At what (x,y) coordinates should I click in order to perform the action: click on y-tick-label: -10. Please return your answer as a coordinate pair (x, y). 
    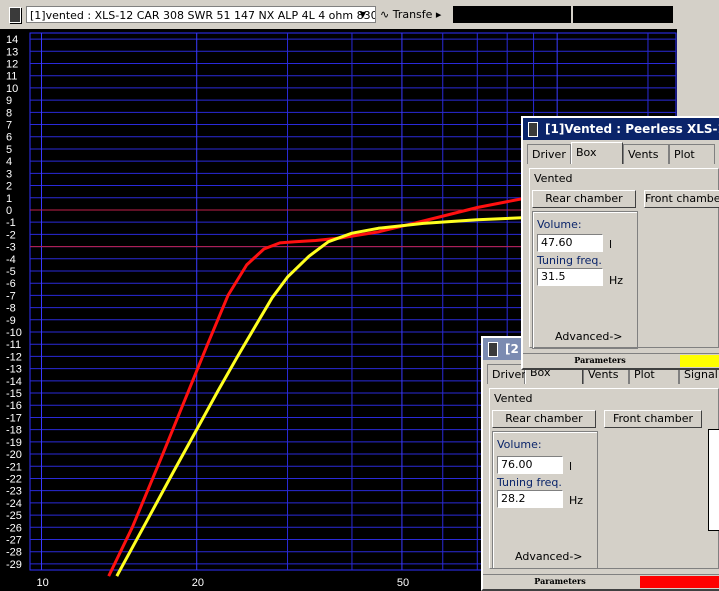
    Looking at the image, I should click on (14, 333).